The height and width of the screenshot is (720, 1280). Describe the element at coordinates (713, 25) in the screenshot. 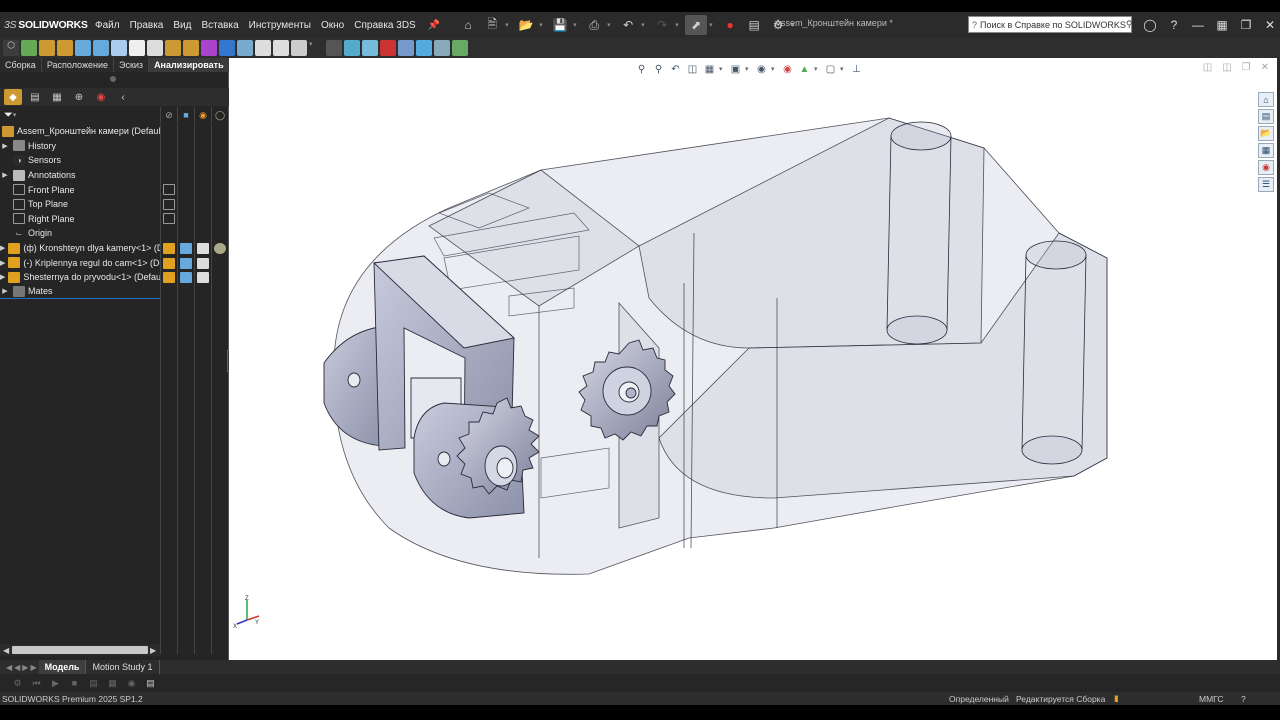

I see `select-dropdown-icon: ▾` at that location.